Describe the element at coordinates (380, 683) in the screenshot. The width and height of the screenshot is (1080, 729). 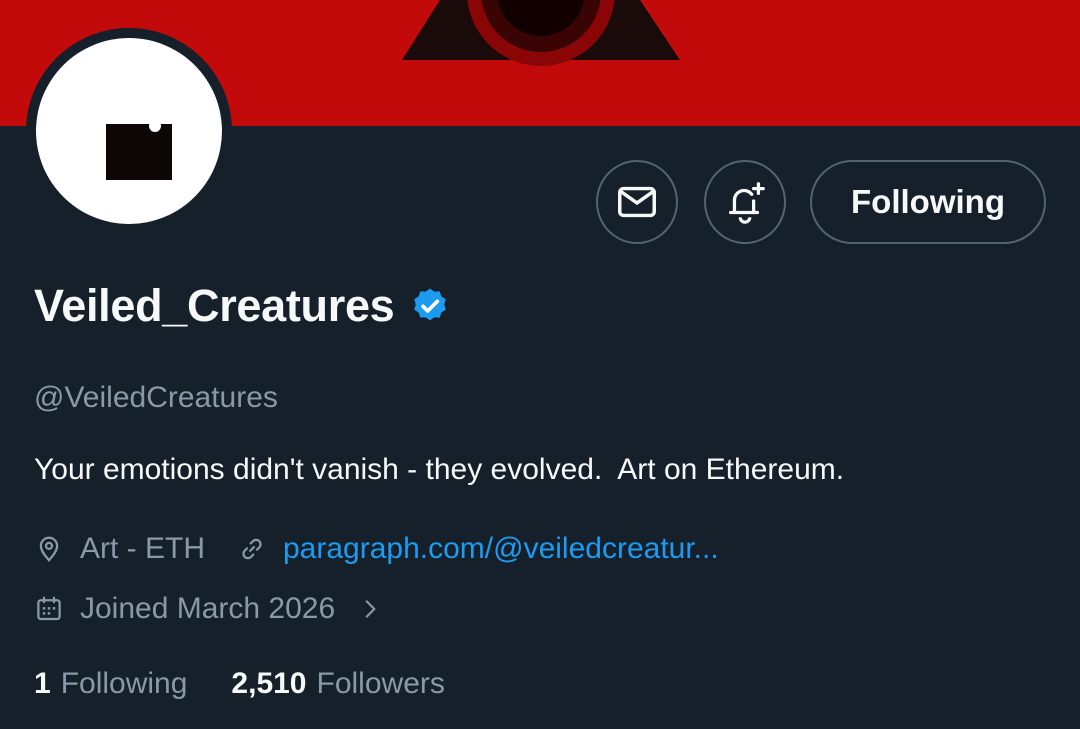
I see `followers-label: Followers` at that location.